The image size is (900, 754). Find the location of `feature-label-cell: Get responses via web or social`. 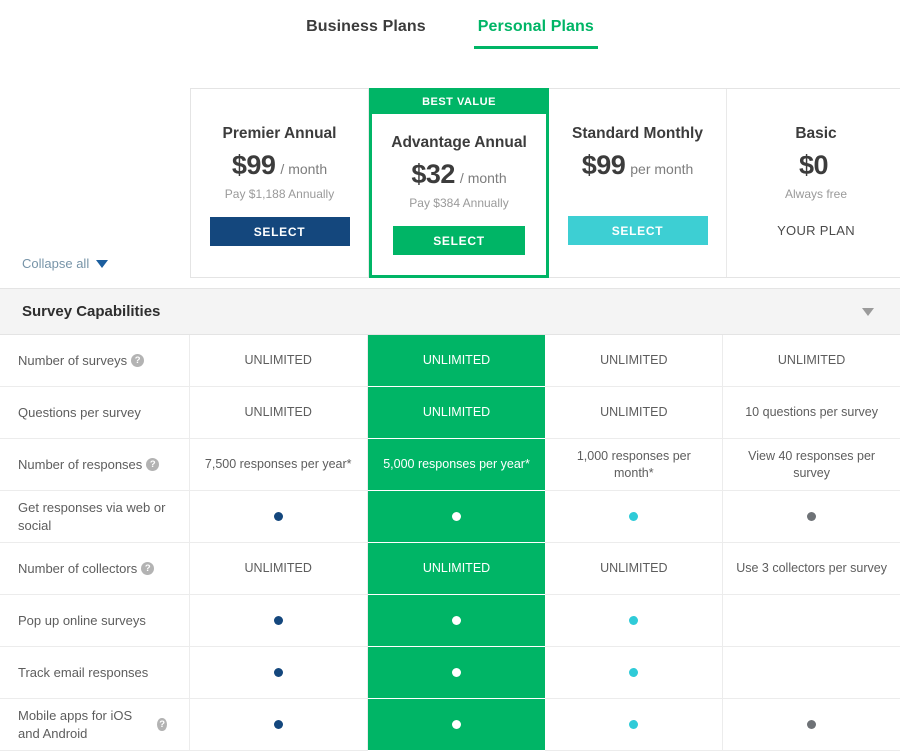

feature-label-cell: Get responses via web or social is located at coordinates (95, 516).